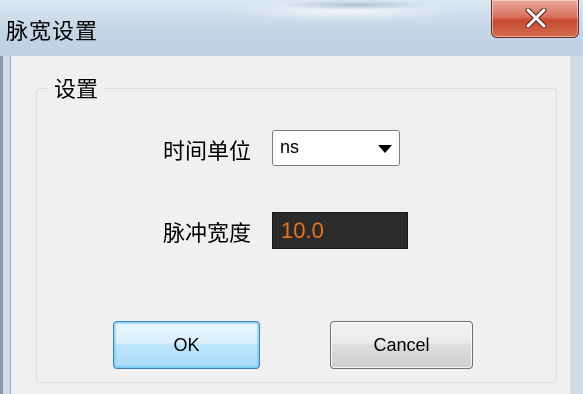  What do you see at coordinates (186, 345) in the screenshot?
I see `ok-button: OK` at bounding box center [186, 345].